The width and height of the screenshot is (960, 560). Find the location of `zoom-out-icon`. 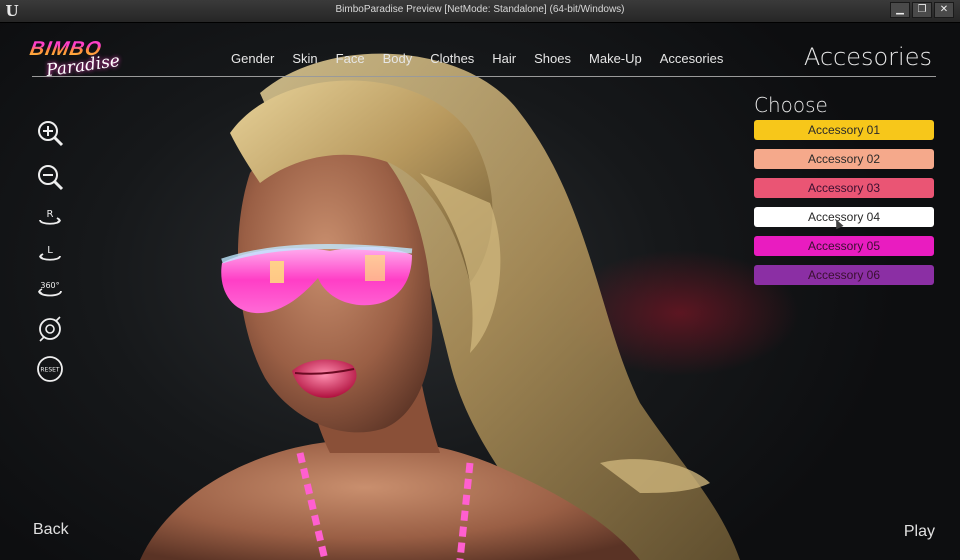

zoom-out-icon is located at coordinates (51, 178).